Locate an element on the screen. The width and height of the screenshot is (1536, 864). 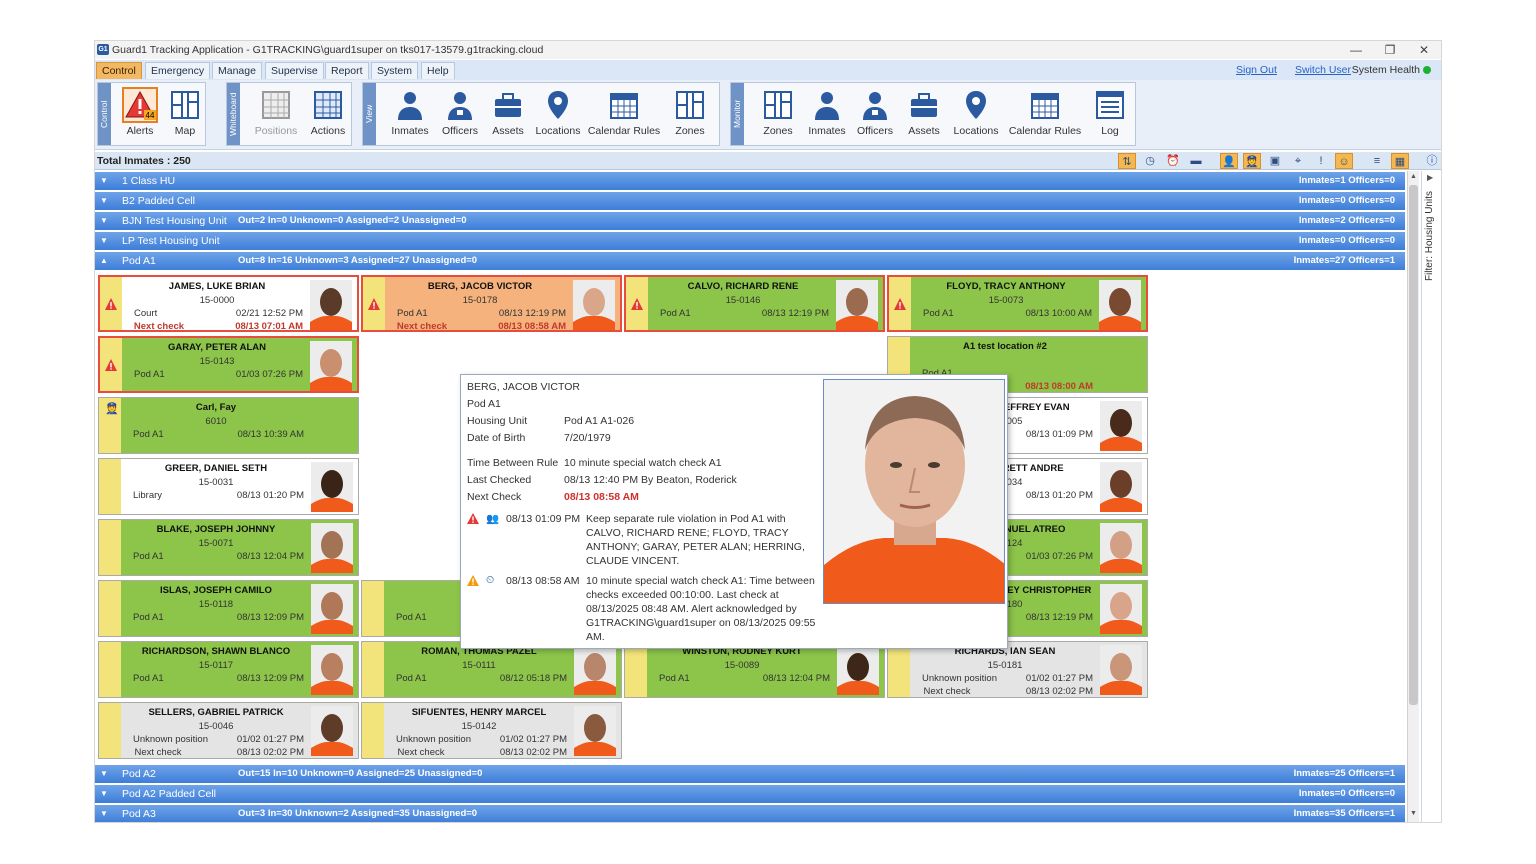
monitor-assets-button: Assets is located at coordinates (924, 114).